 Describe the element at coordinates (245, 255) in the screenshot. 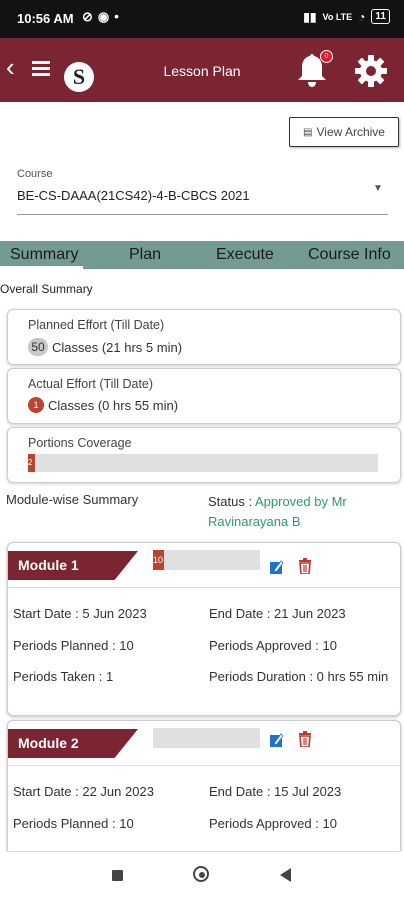

I see `tab-execute: Execute` at that location.